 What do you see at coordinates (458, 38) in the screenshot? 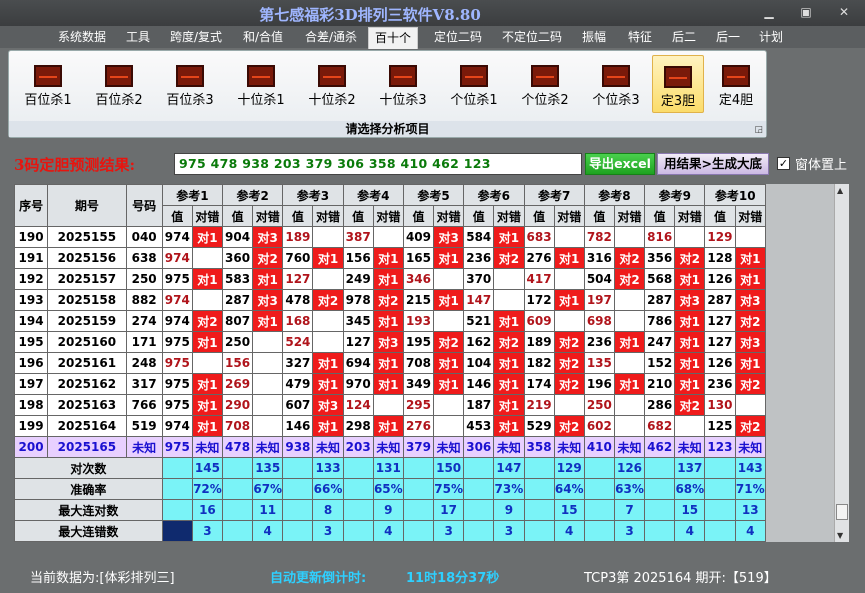
I see `menu-item-7: 定位二码` at bounding box center [458, 38].